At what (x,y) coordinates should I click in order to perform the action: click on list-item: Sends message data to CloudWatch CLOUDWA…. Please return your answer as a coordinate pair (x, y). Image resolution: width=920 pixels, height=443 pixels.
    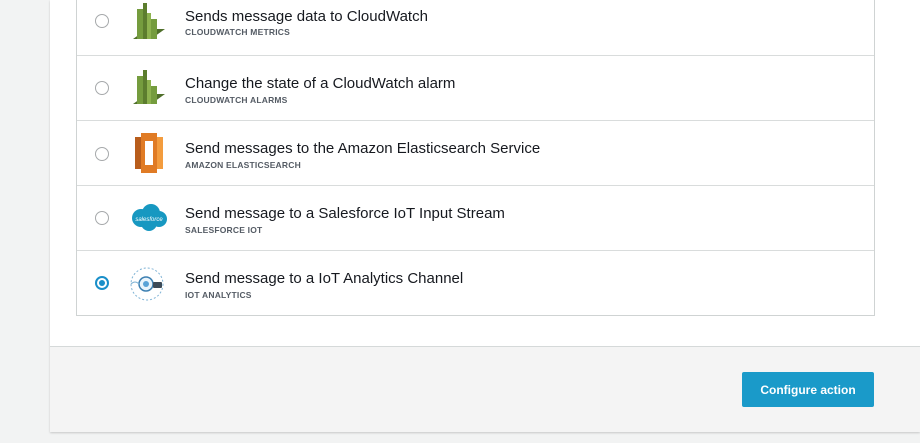
    Looking at the image, I should click on (475, 27).